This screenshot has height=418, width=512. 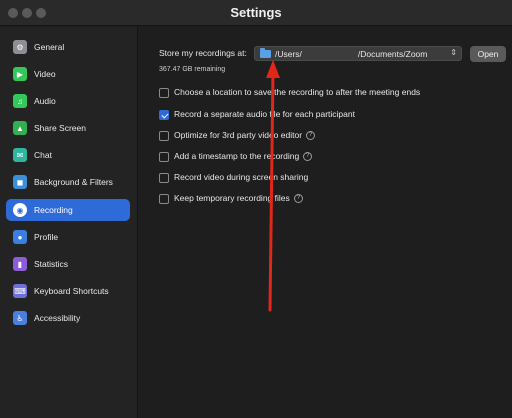 What do you see at coordinates (192, 69) in the screenshot?
I see `storage-remaining: 367.47 GB remaining` at bounding box center [192, 69].